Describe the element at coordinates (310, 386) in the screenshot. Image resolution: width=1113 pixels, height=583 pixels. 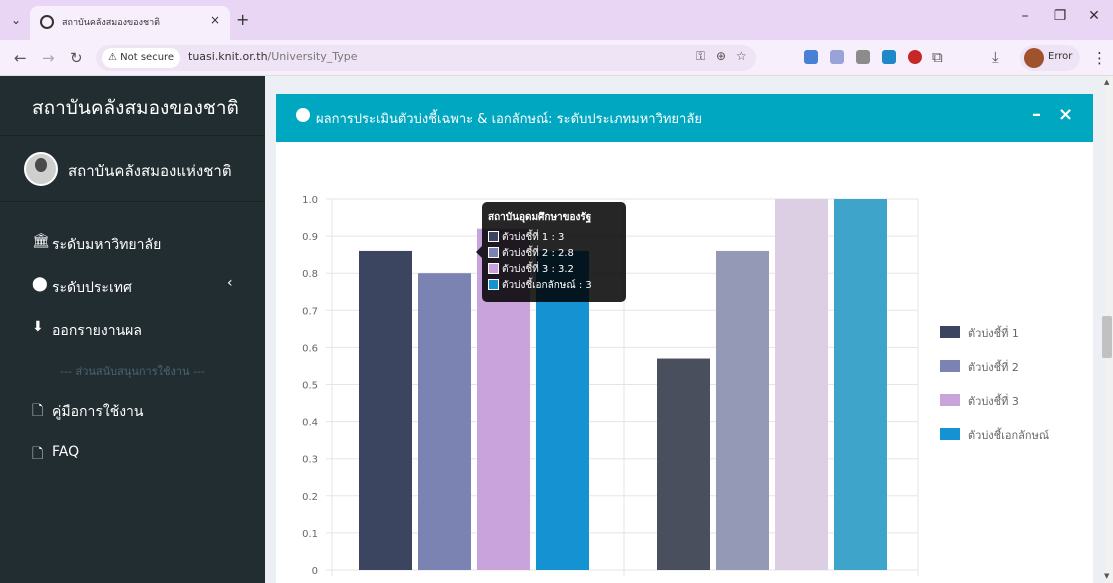
I see `y-tick-label: 0.5` at that location.